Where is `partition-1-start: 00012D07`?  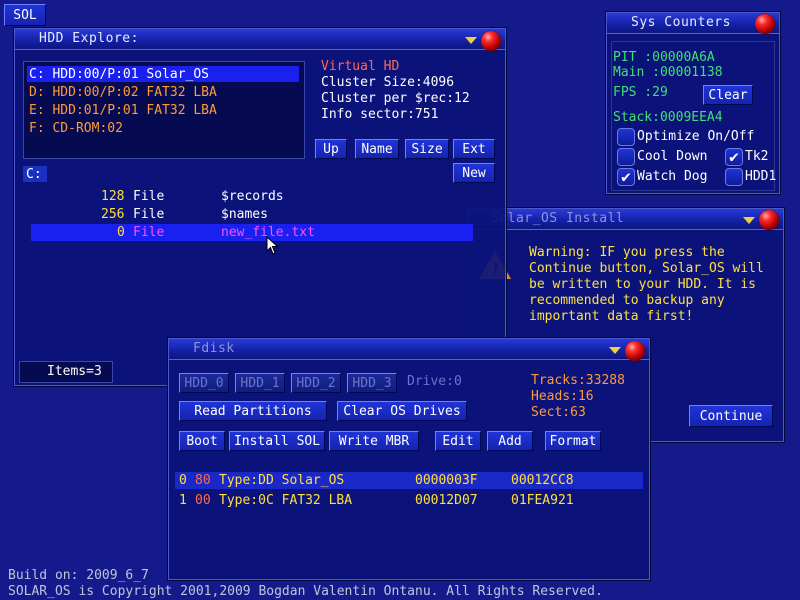
partition-1-start: 00012D07 is located at coordinates (446, 500).